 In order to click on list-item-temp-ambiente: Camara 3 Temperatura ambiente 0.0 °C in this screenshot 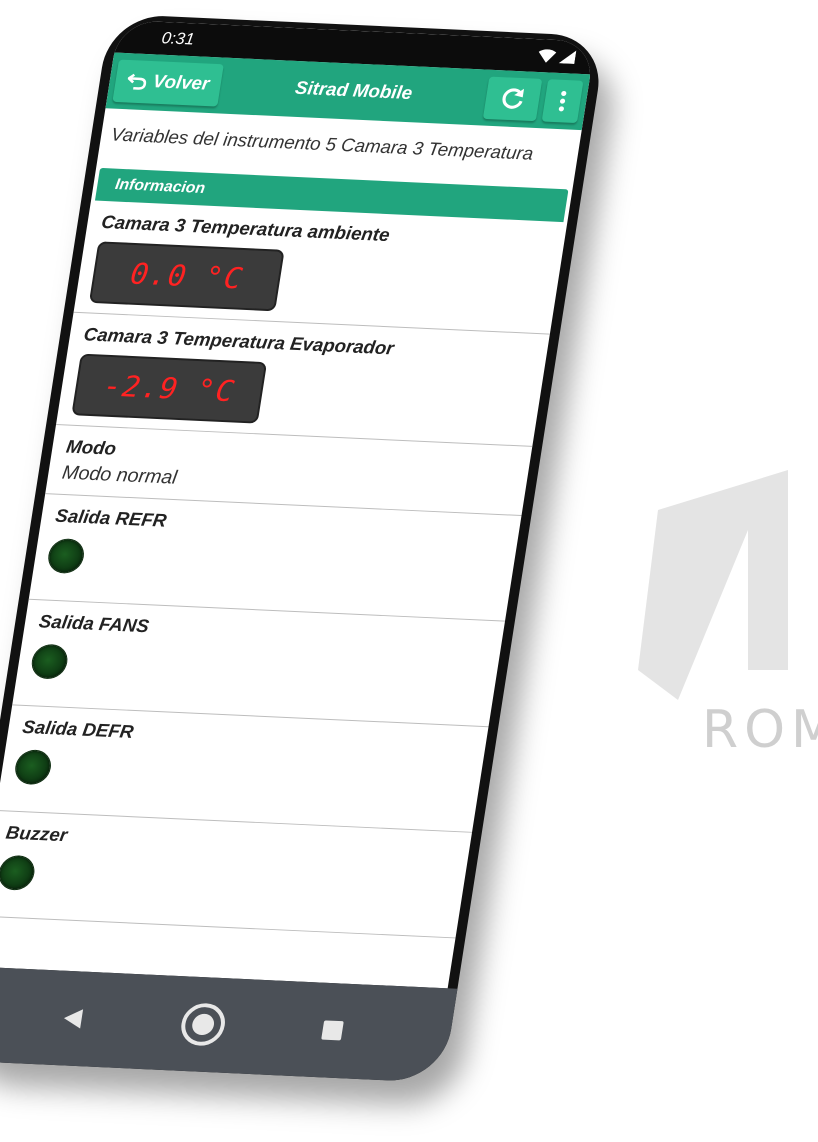, I will do `click(320, 267)`.